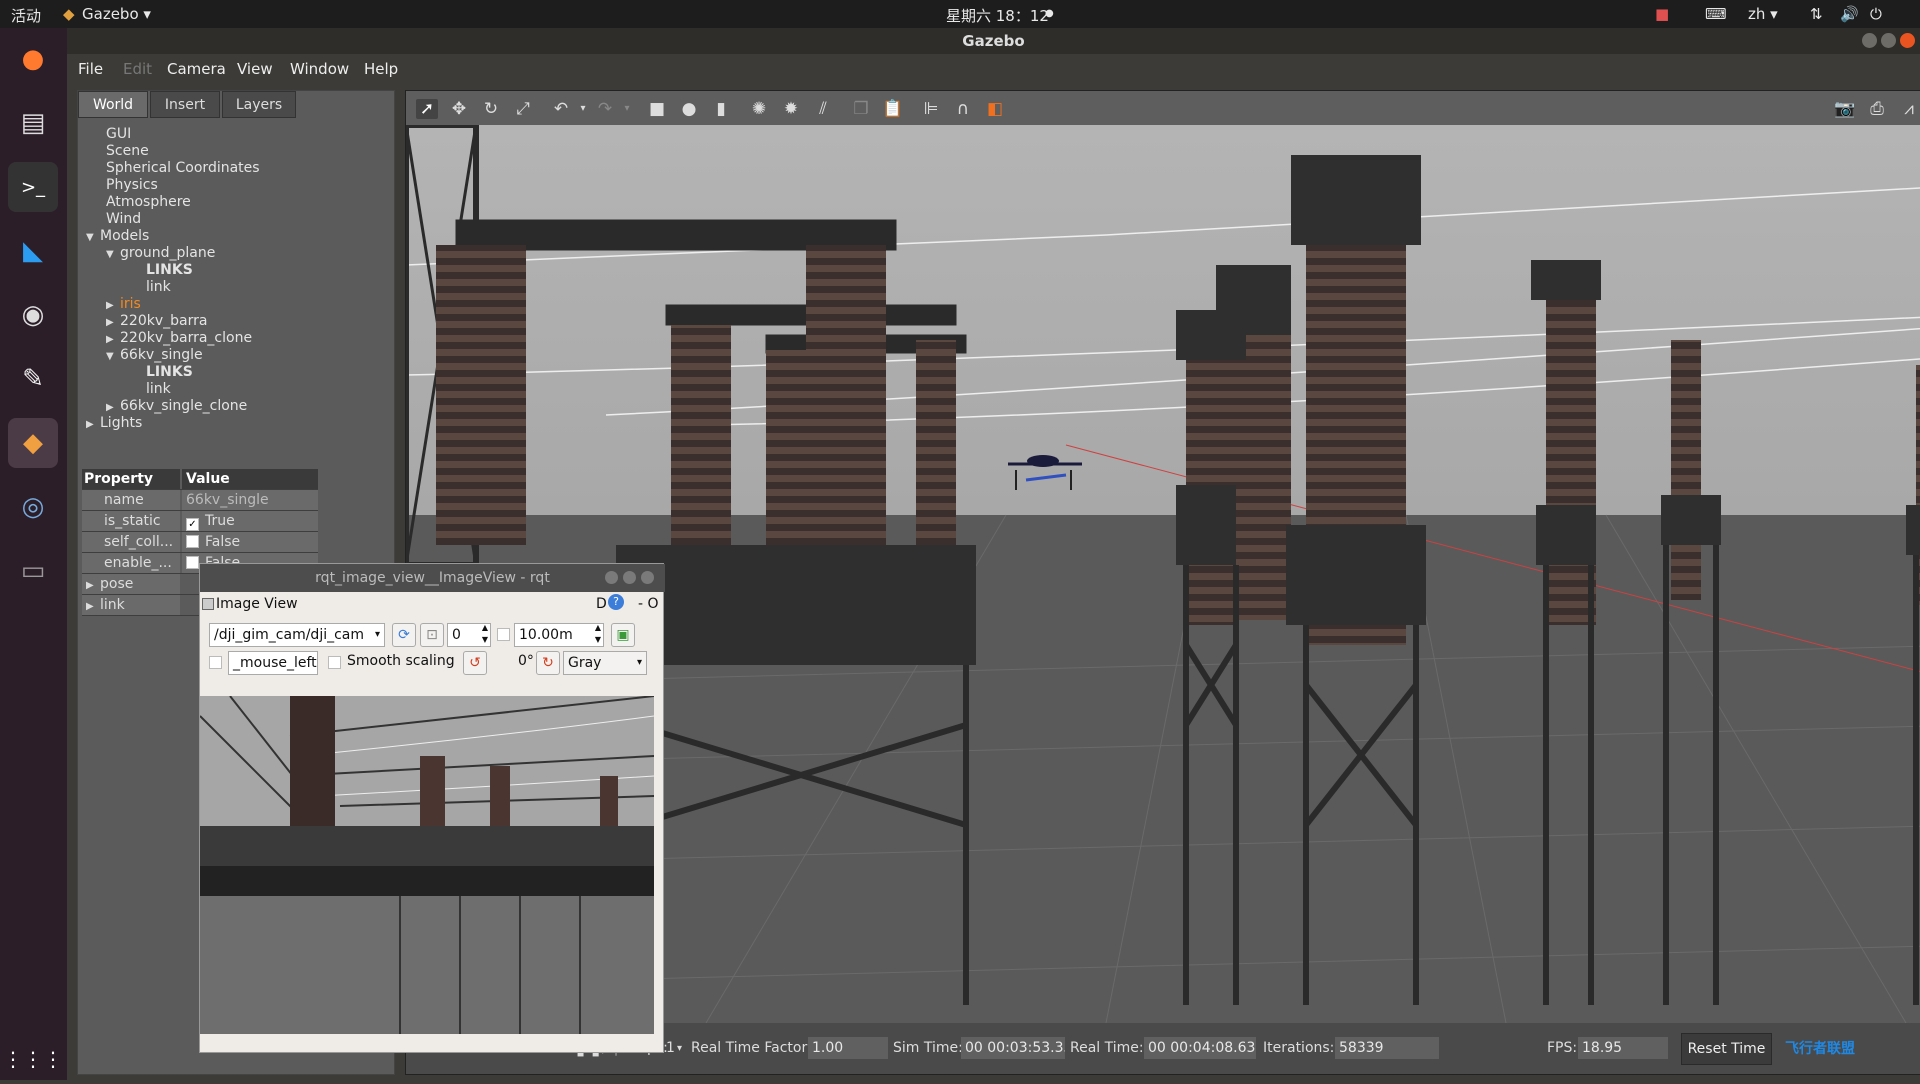 This screenshot has width=1920, height=1084. Describe the element at coordinates (629, 577) in the screenshot. I see `rqt-maximize-button` at that location.